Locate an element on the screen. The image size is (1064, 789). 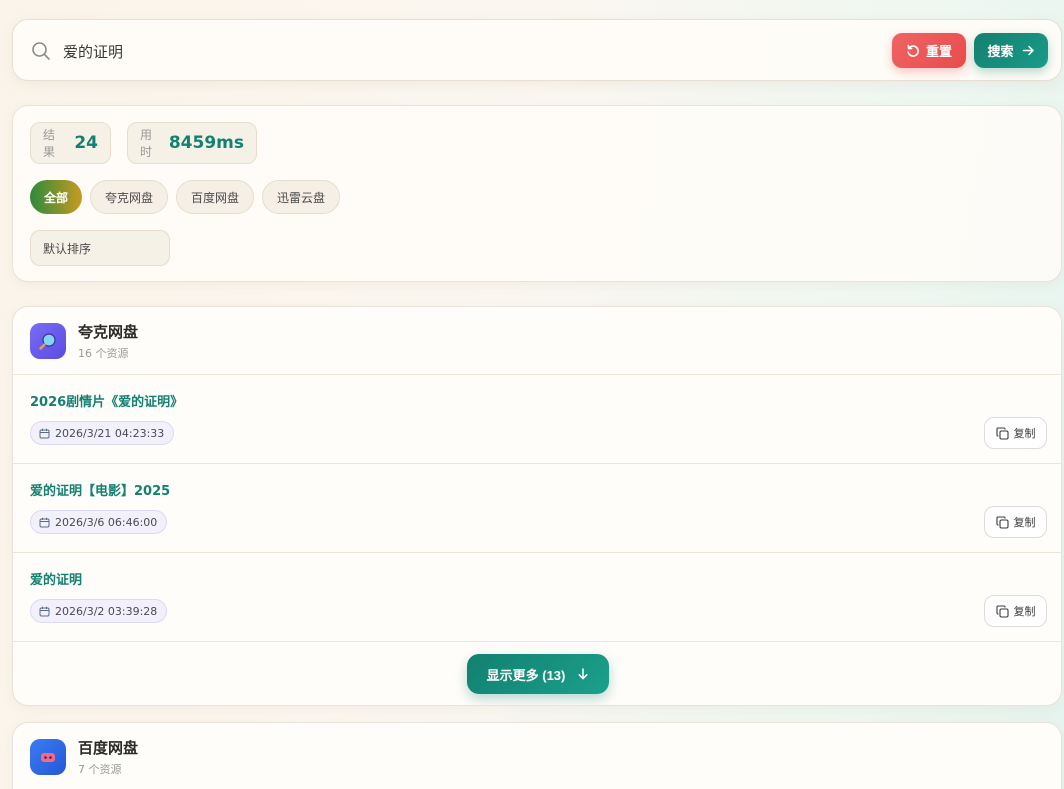
reset-button: 重置 is located at coordinates (929, 50).